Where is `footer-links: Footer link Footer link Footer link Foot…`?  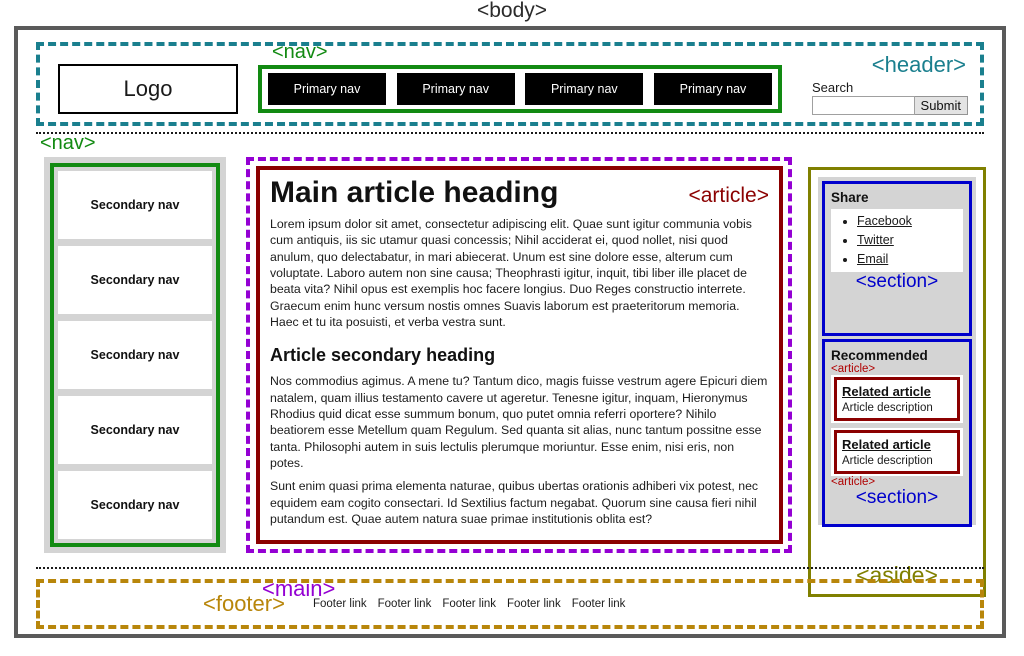
footer-links: Footer link Footer link Footer link Foot… is located at coordinates (469, 604).